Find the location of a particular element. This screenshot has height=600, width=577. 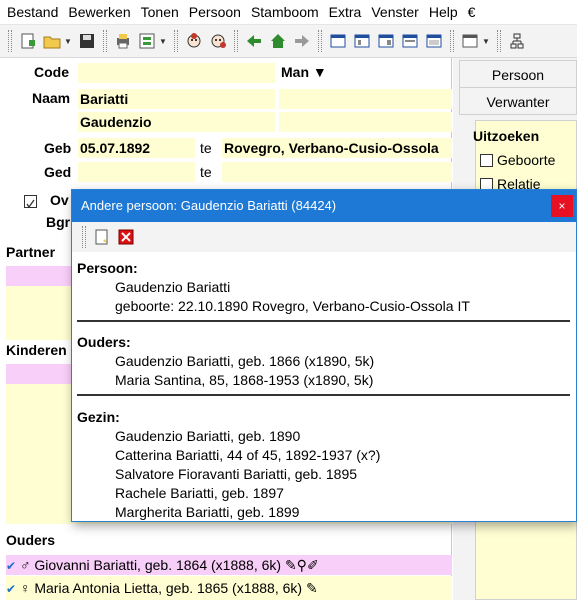

tab-verwanten: Verwanter is located at coordinates (518, 101).